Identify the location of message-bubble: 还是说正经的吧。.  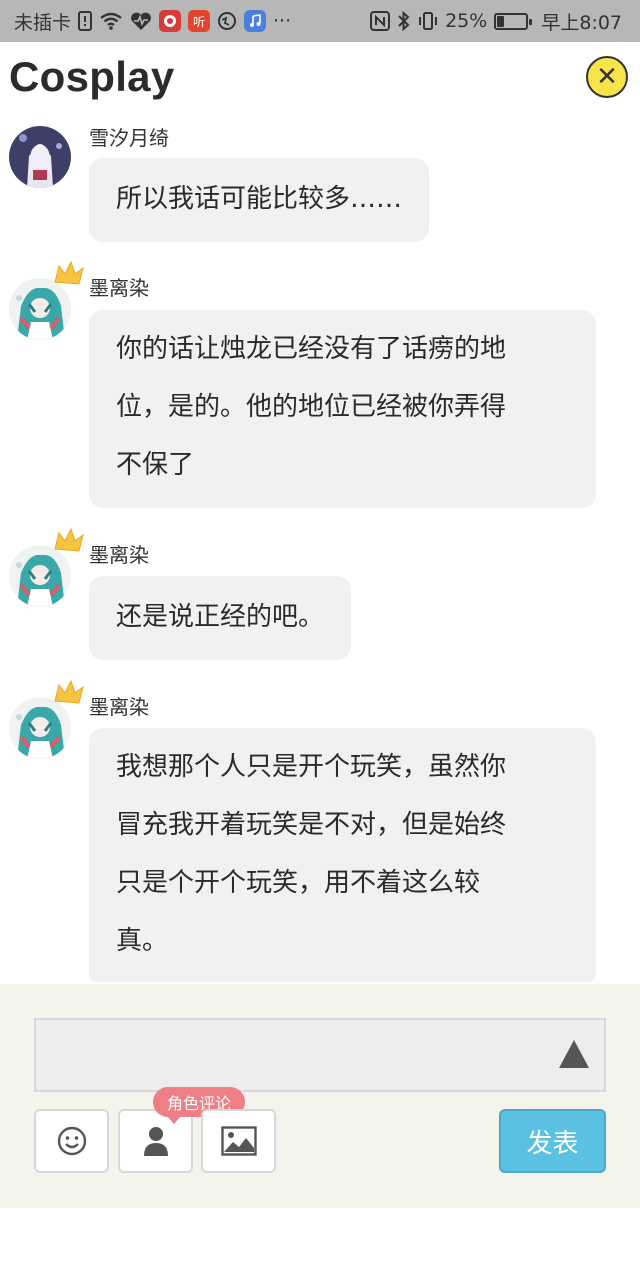
(220, 618).